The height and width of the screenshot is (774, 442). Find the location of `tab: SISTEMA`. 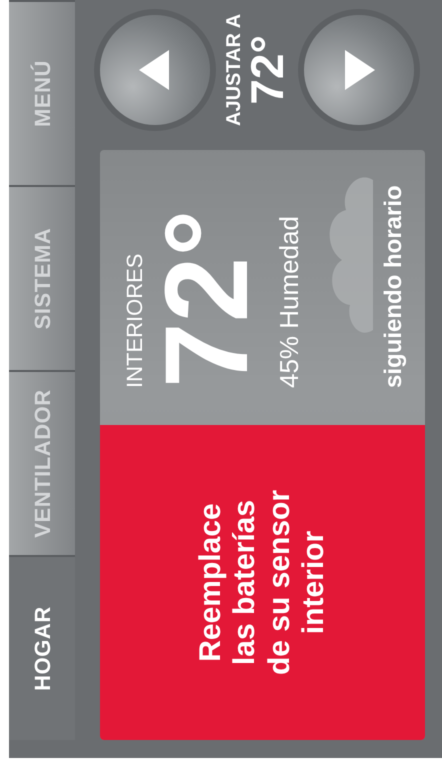

tab: SISTEMA is located at coordinates (42, 277).